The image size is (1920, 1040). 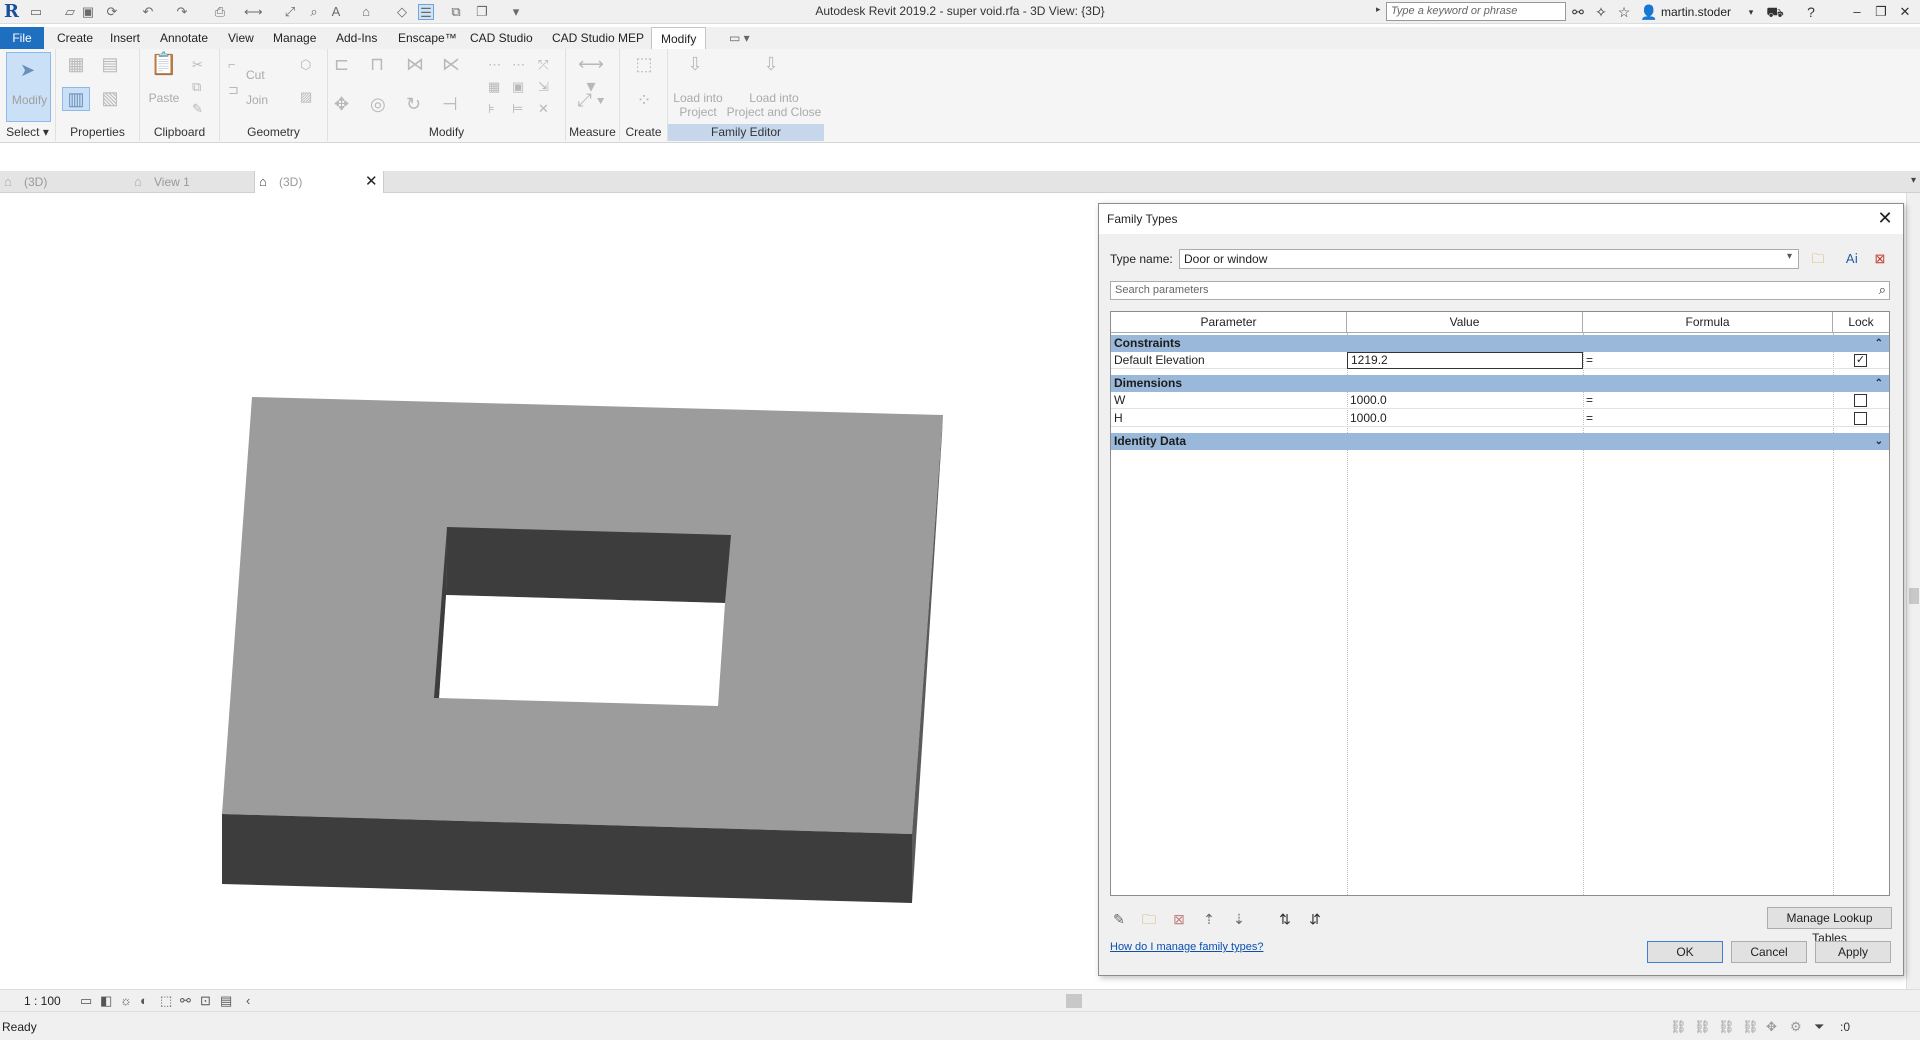 I want to click on shadows-icon: ◐, so click(x=144, y=1000).